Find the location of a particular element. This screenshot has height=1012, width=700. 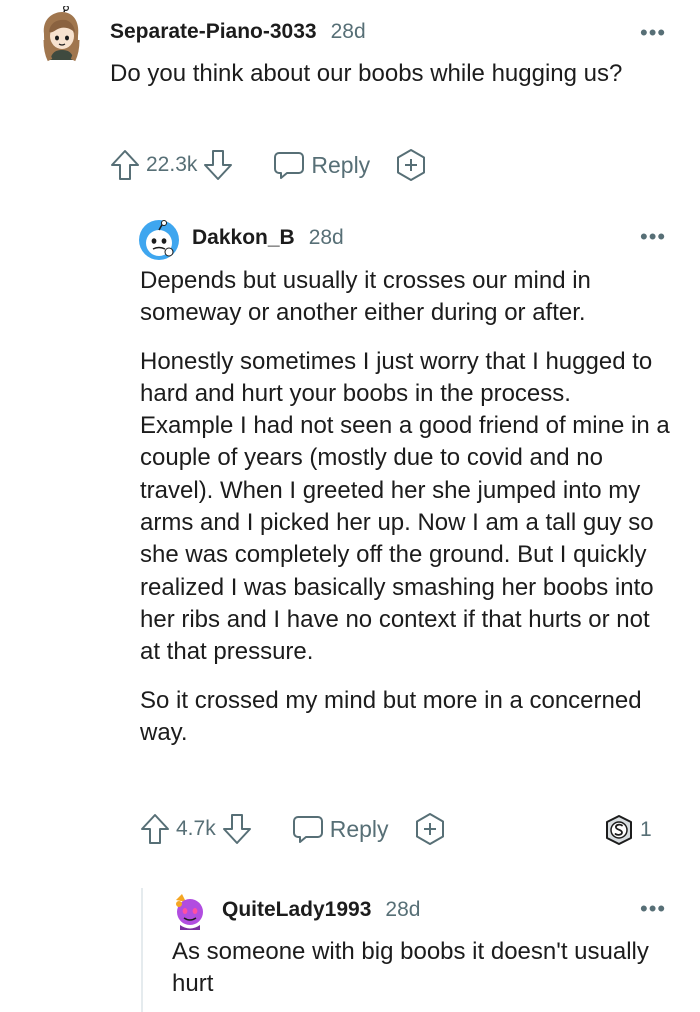

comment-header: Dakkon_B 28d is located at coordinates (268, 238).